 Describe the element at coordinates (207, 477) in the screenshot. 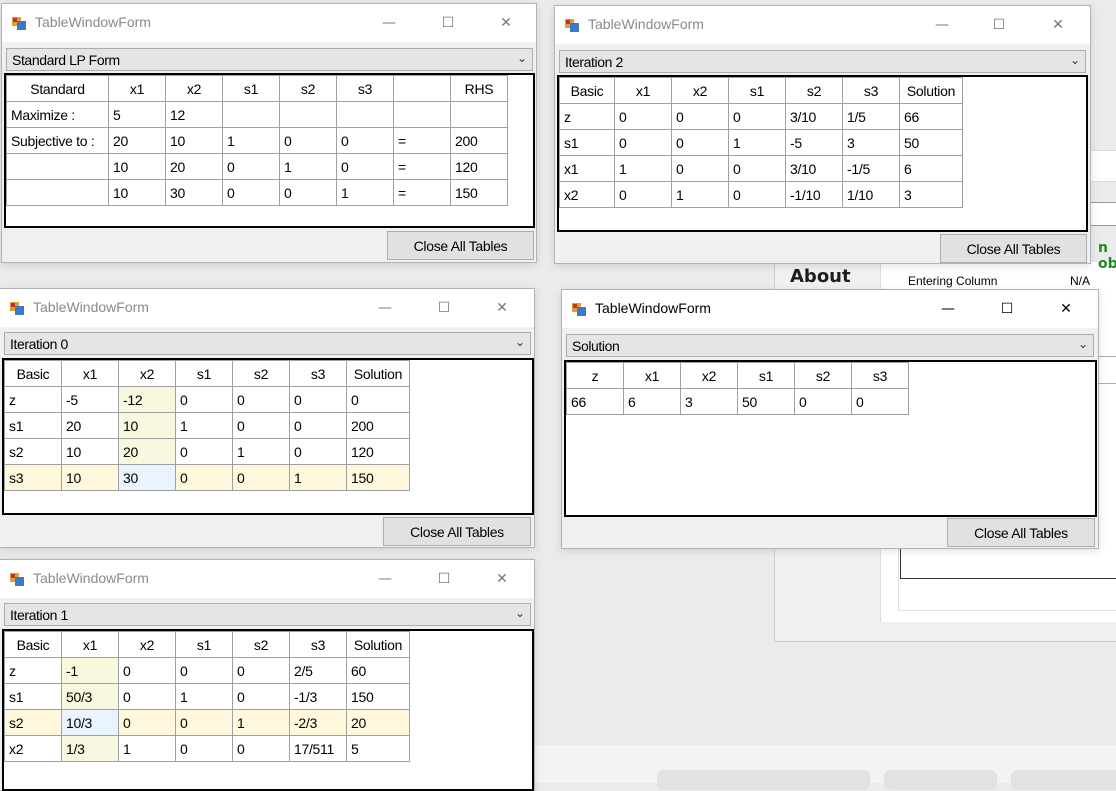

I see `table-row: s3 10 30 0 0 1 150` at that location.